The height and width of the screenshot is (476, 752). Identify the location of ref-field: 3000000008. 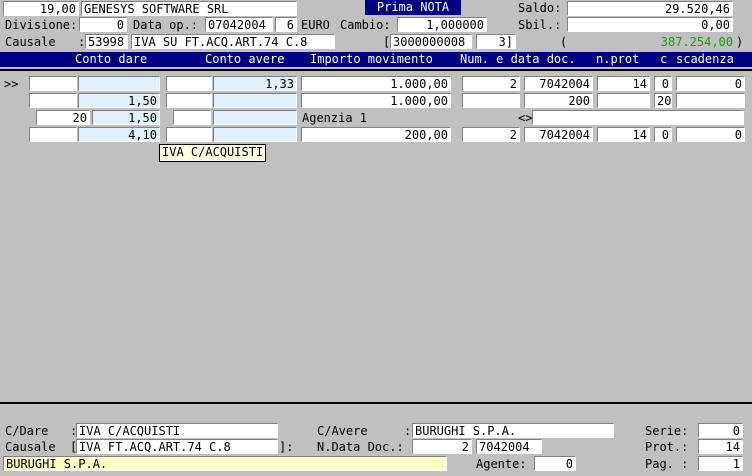
(431, 41).